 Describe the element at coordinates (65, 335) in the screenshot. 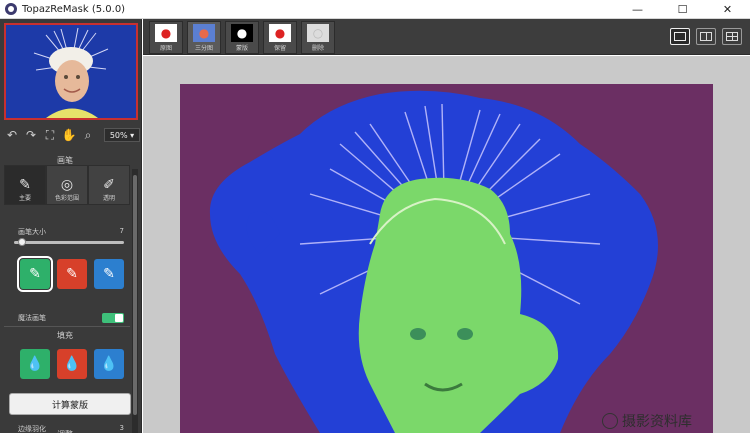

I see `fill-section-title: 填充` at that location.